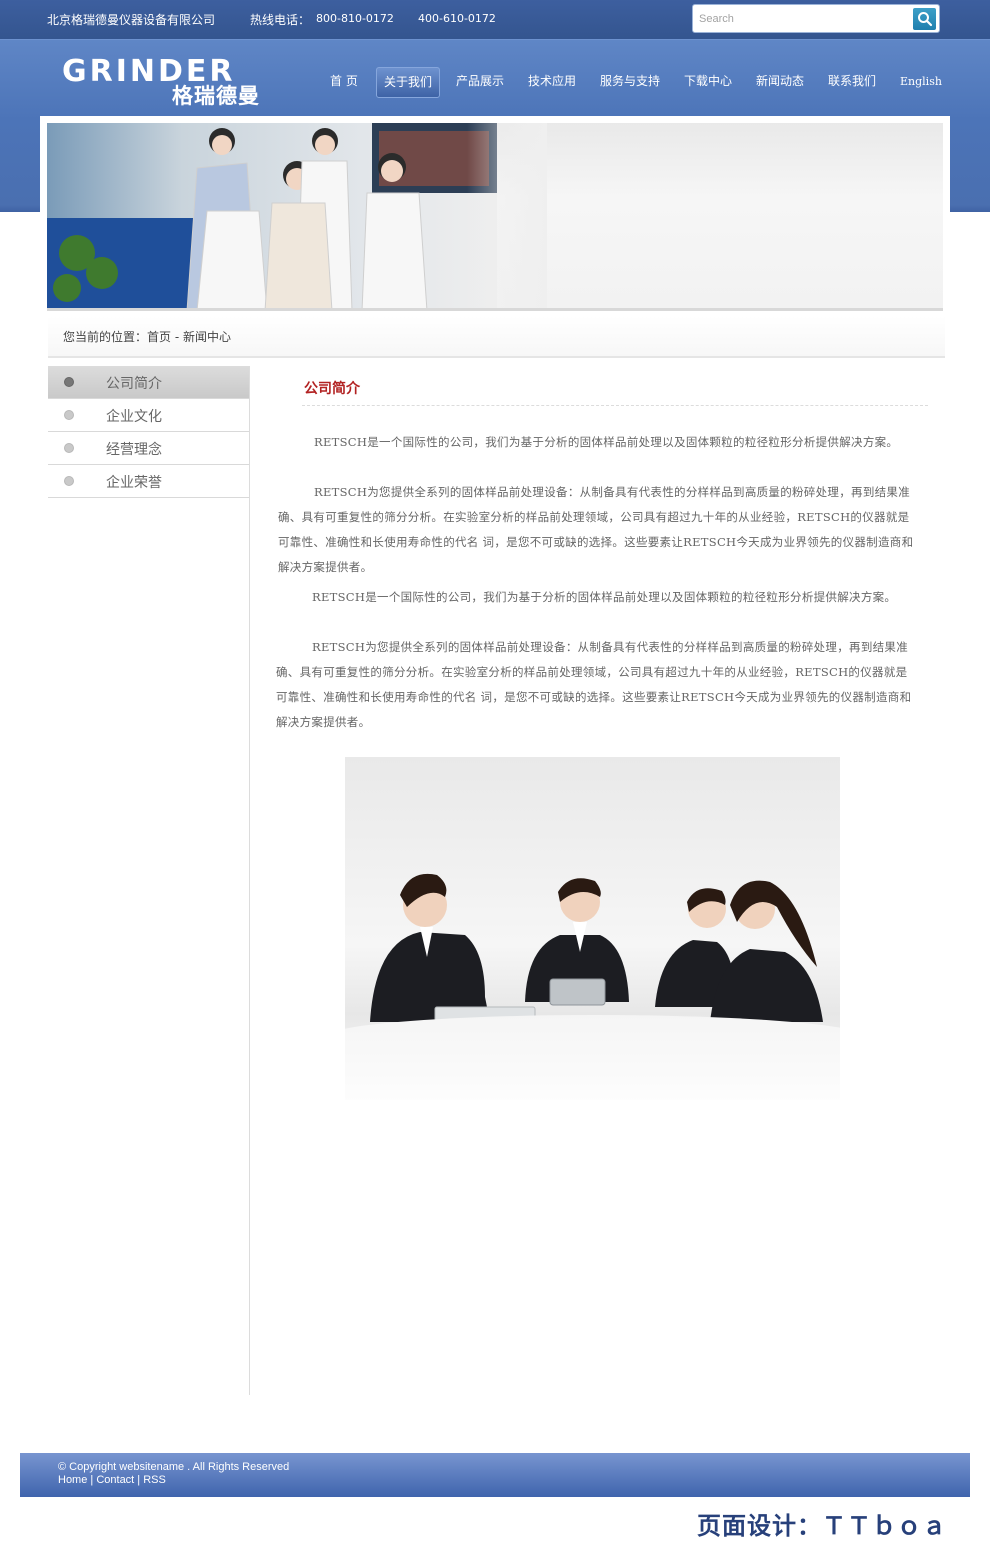 Image resolution: width=990 pixels, height=1559 pixels. Describe the element at coordinates (480, 82) in the screenshot. I see `nav-item-products: 产品展示` at that location.